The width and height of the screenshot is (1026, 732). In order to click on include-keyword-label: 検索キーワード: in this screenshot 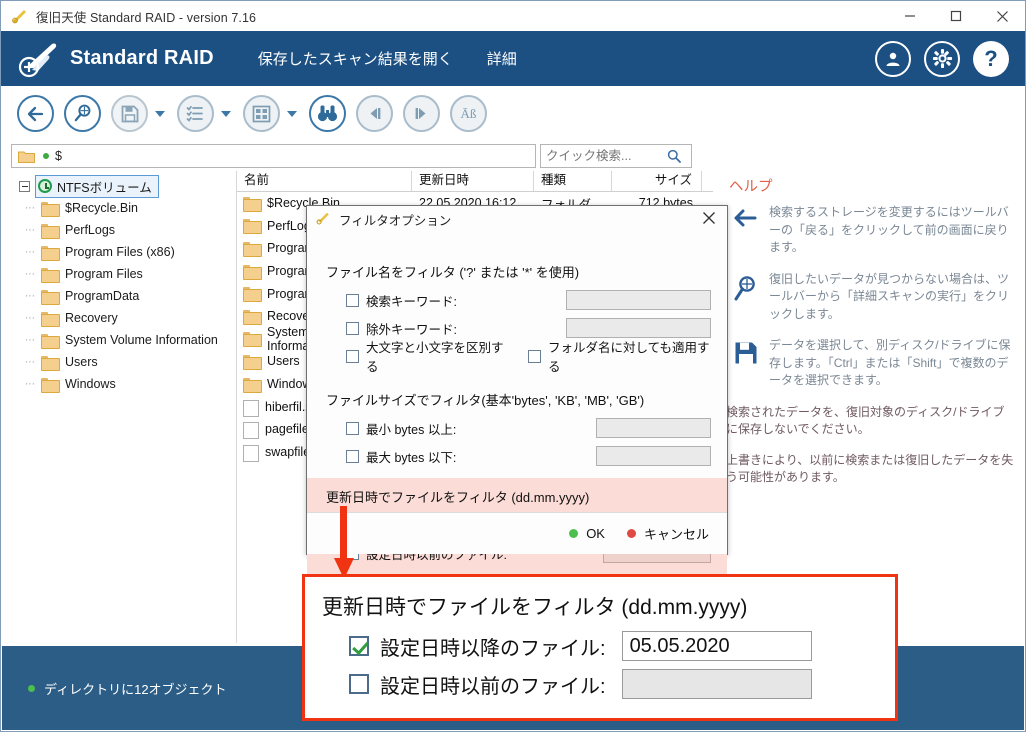, I will do `click(411, 301)`.